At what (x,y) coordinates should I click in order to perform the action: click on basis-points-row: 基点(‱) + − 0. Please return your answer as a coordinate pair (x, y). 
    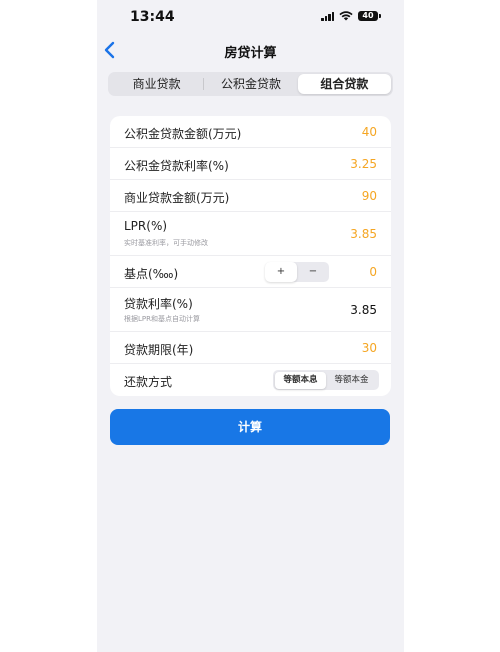
    Looking at the image, I should click on (250, 272).